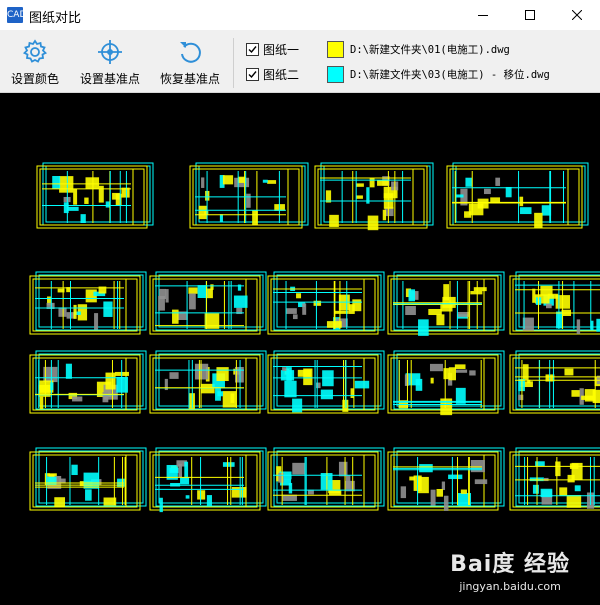 The width and height of the screenshot is (600, 605). I want to click on layer-row-2: 图纸二 D:\新建文件夹\03(电施工) - 移位.dwg, so click(398, 74).